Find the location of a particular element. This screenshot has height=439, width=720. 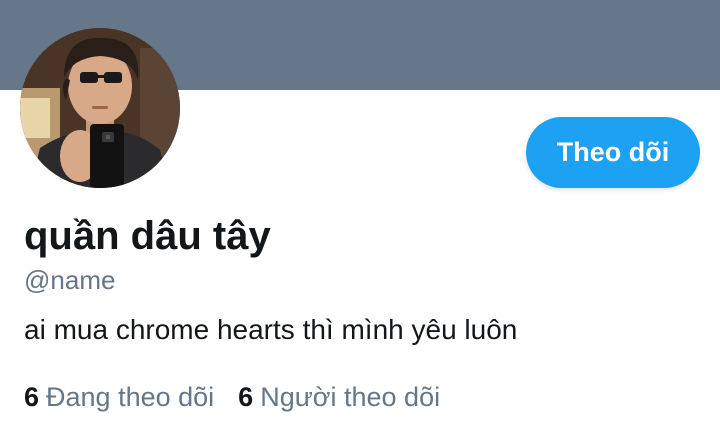

profile-bio: ai mua chrome hearts thì mình yêu luôn is located at coordinates (271, 329).